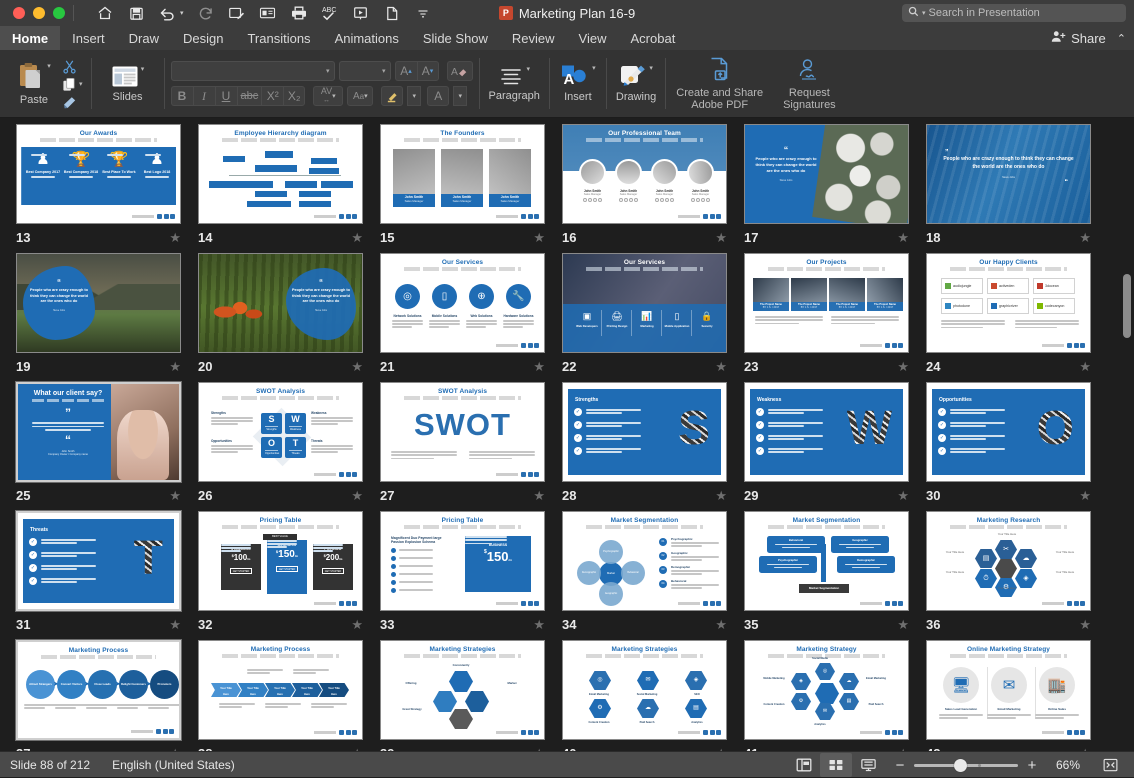 The height and width of the screenshot is (778, 1134). Describe the element at coordinates (50, 765) in the screenshot. I see `slide-counter: Slide 88 of 212` at that location.